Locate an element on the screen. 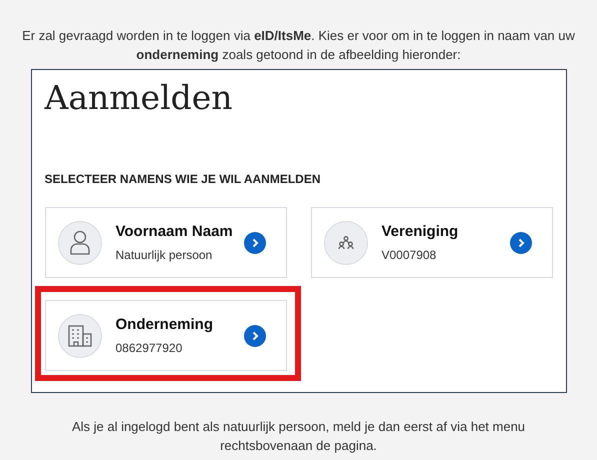 The width and height of the screenshot is (597, 460). account-name: Onderneming is located at coordinates (165, 325).